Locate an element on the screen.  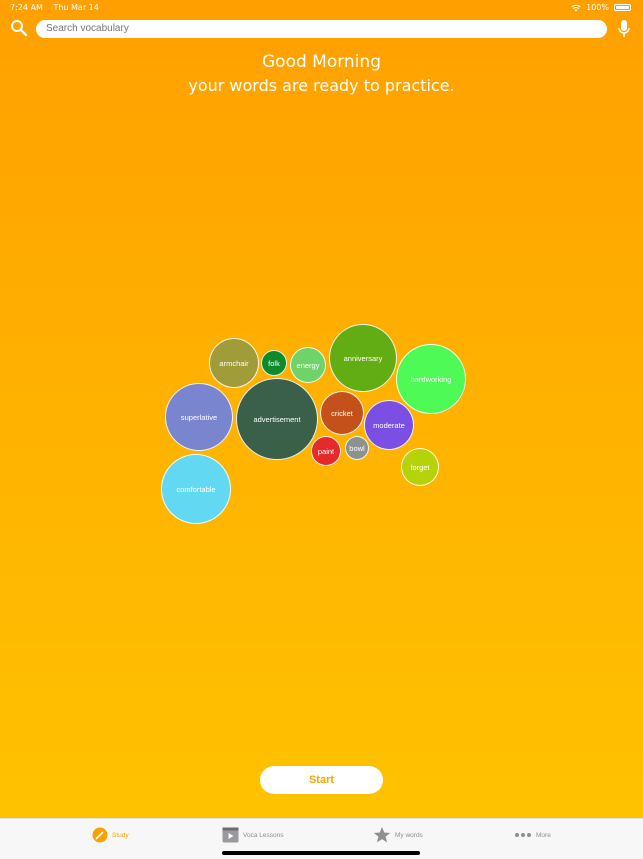
study-icon is located at coordinates (100, 835).